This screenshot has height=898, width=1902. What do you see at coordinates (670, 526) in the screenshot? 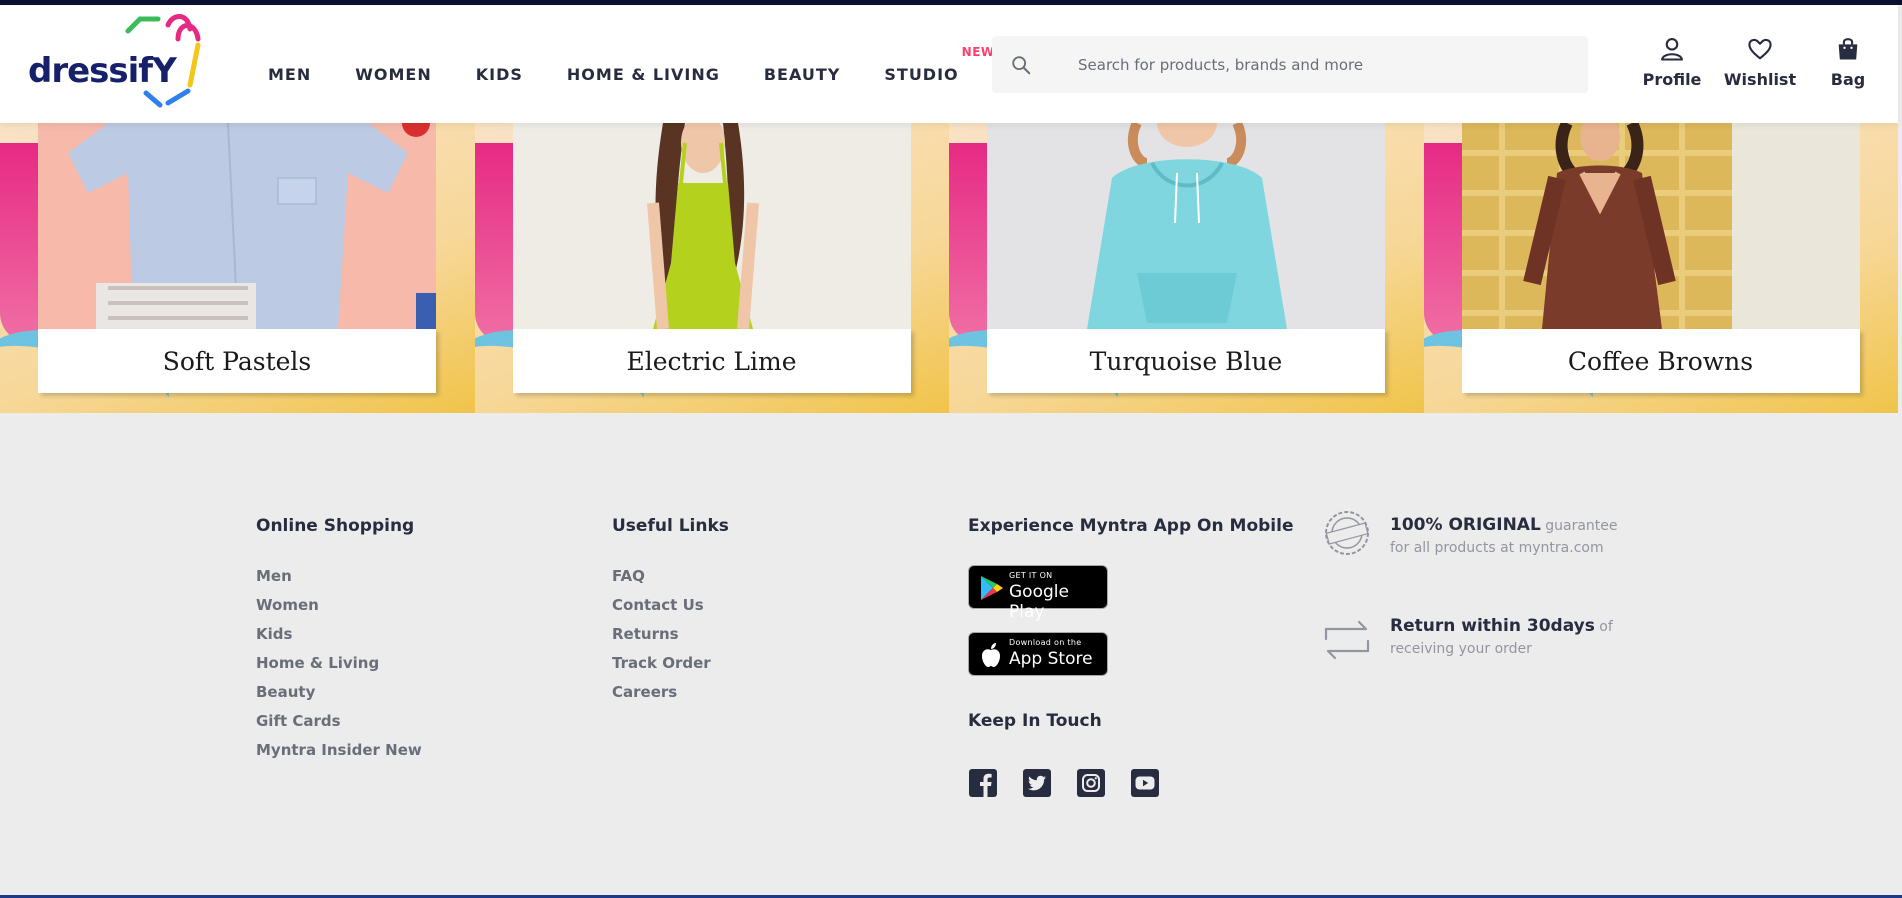
I see `useful-links-title: Useful Links` at bounding box center [670, 526].